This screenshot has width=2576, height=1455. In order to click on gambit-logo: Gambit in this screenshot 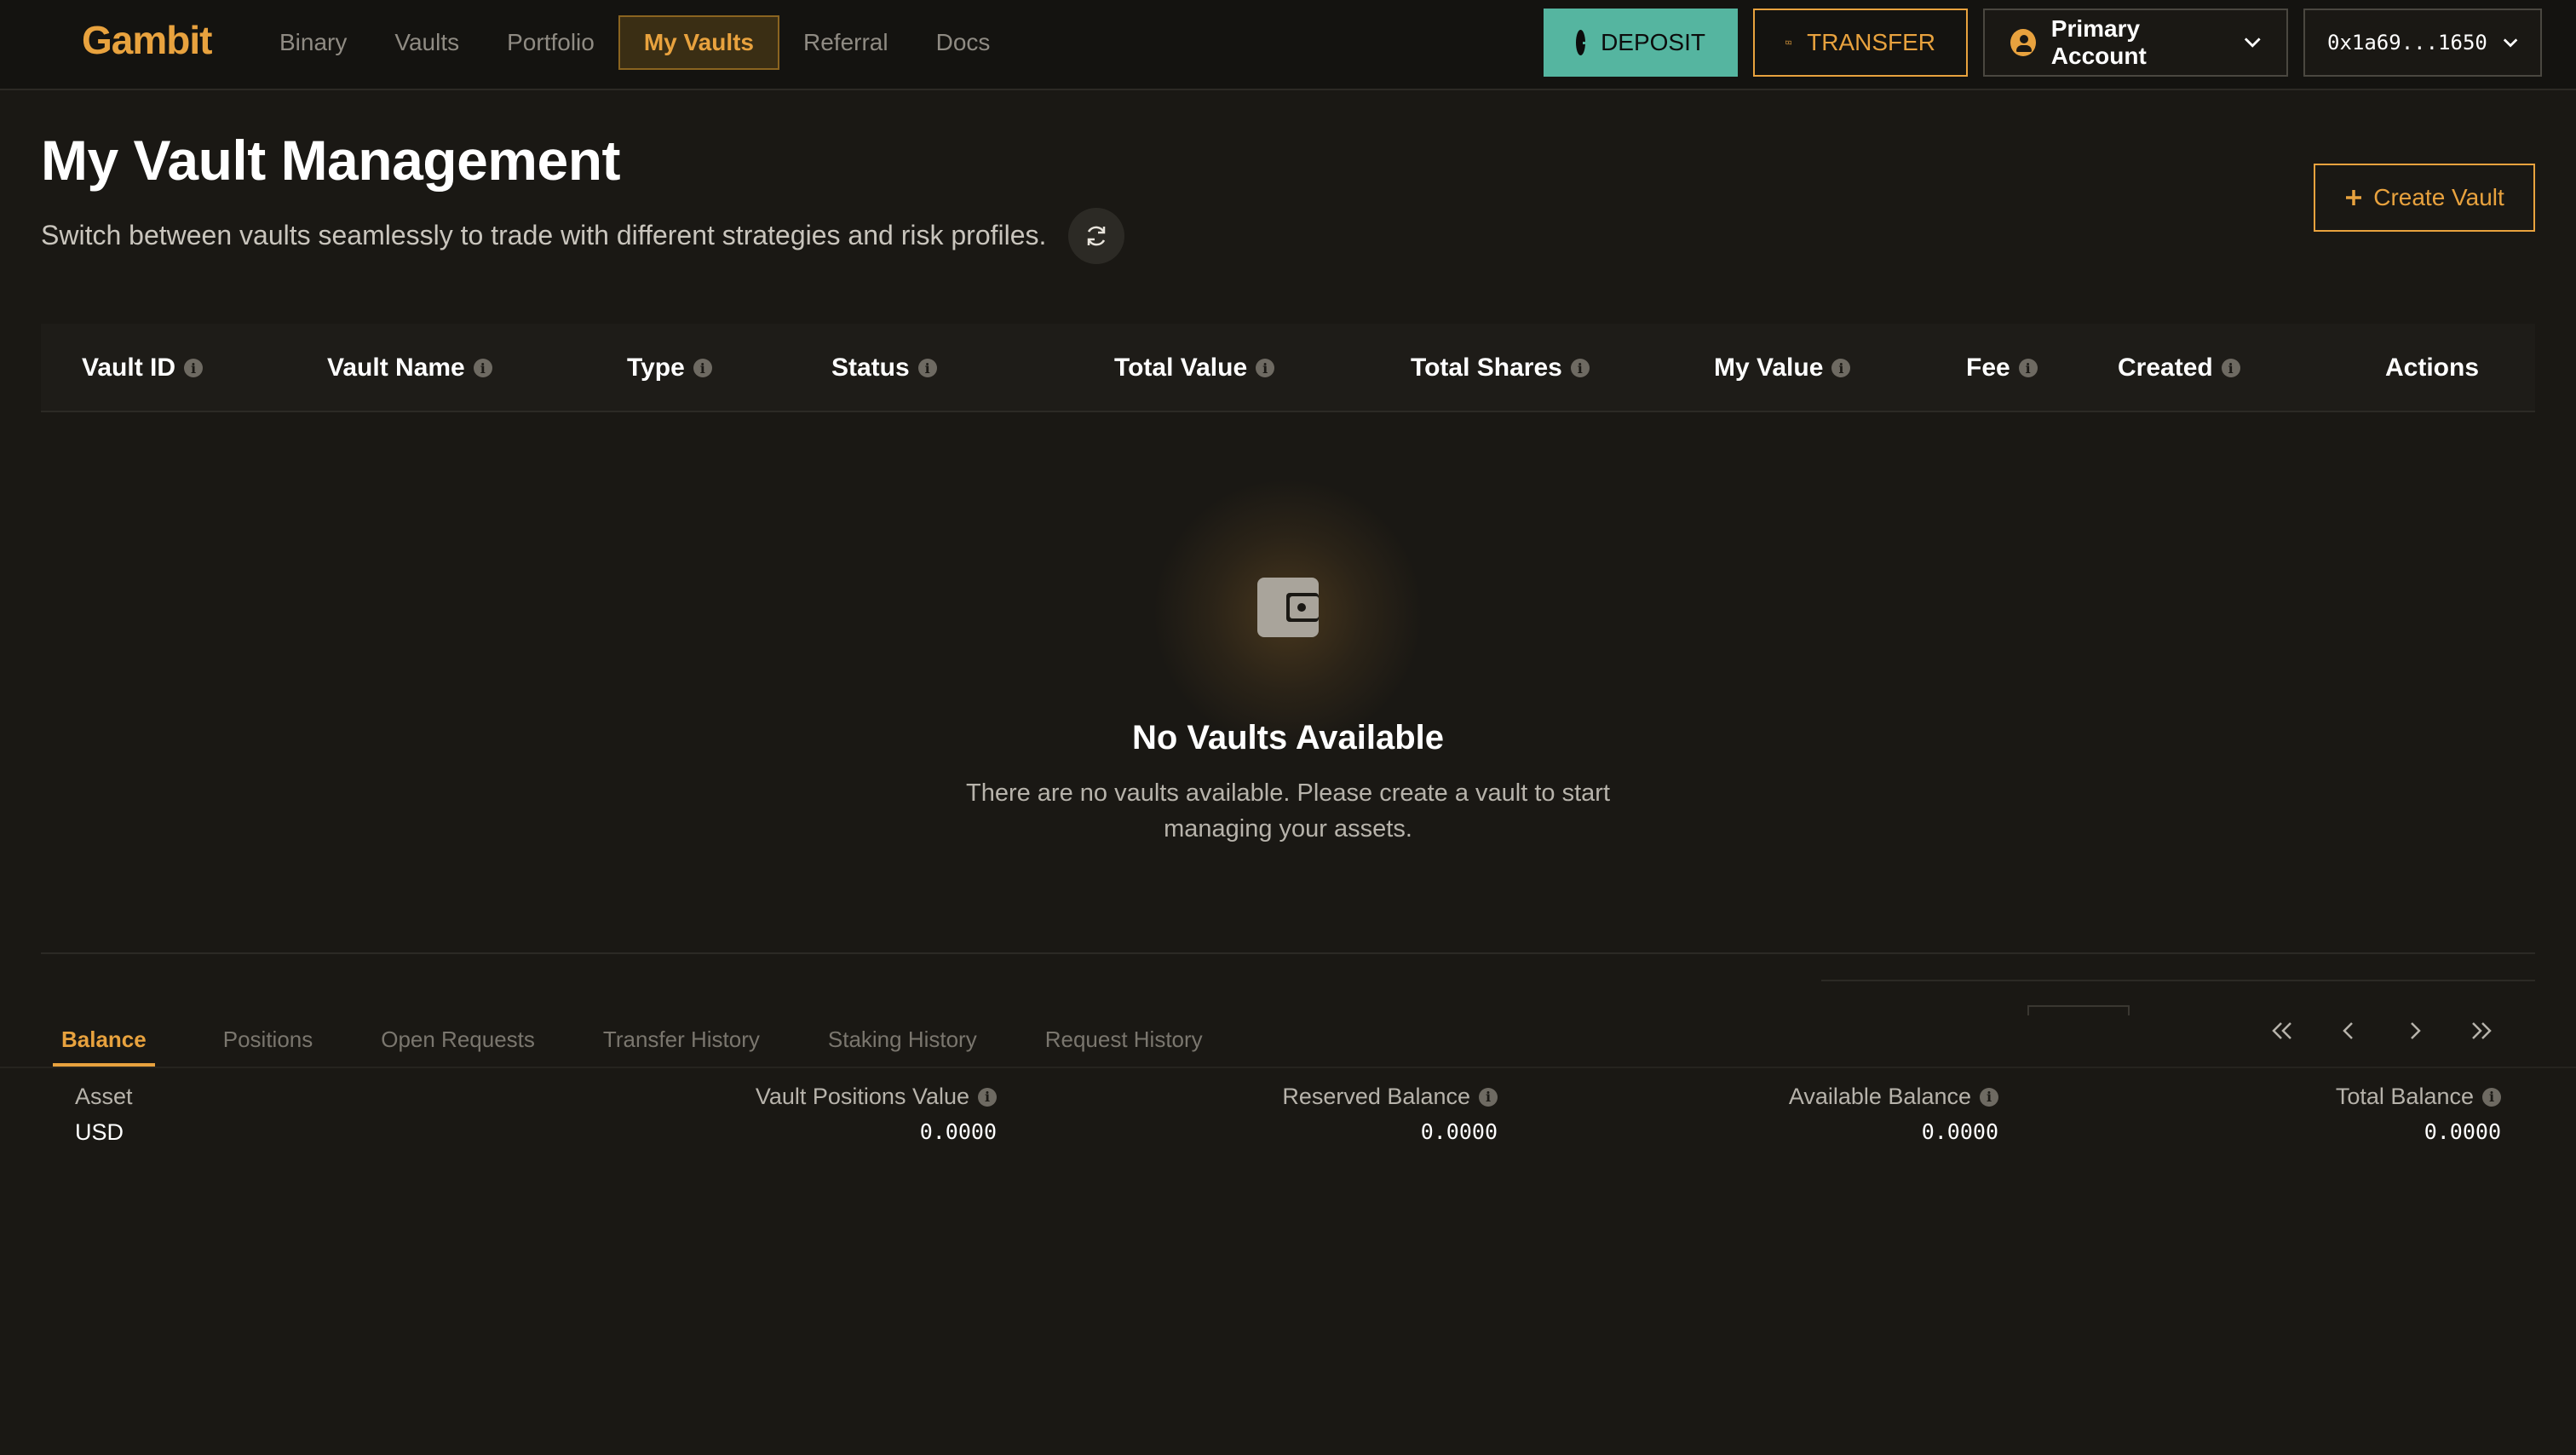, I will do `click(147, 40)`.